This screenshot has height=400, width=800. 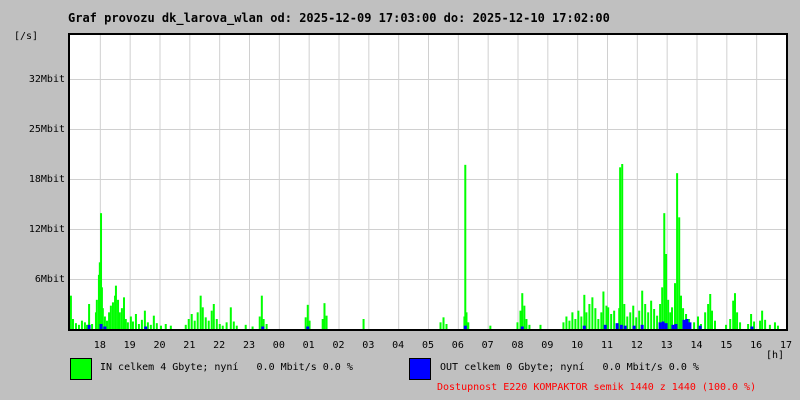 What do you see at coordinates (338, 345) in the screenshot?
I see `x-tick-02: 02` at bounding box center [338, 345].